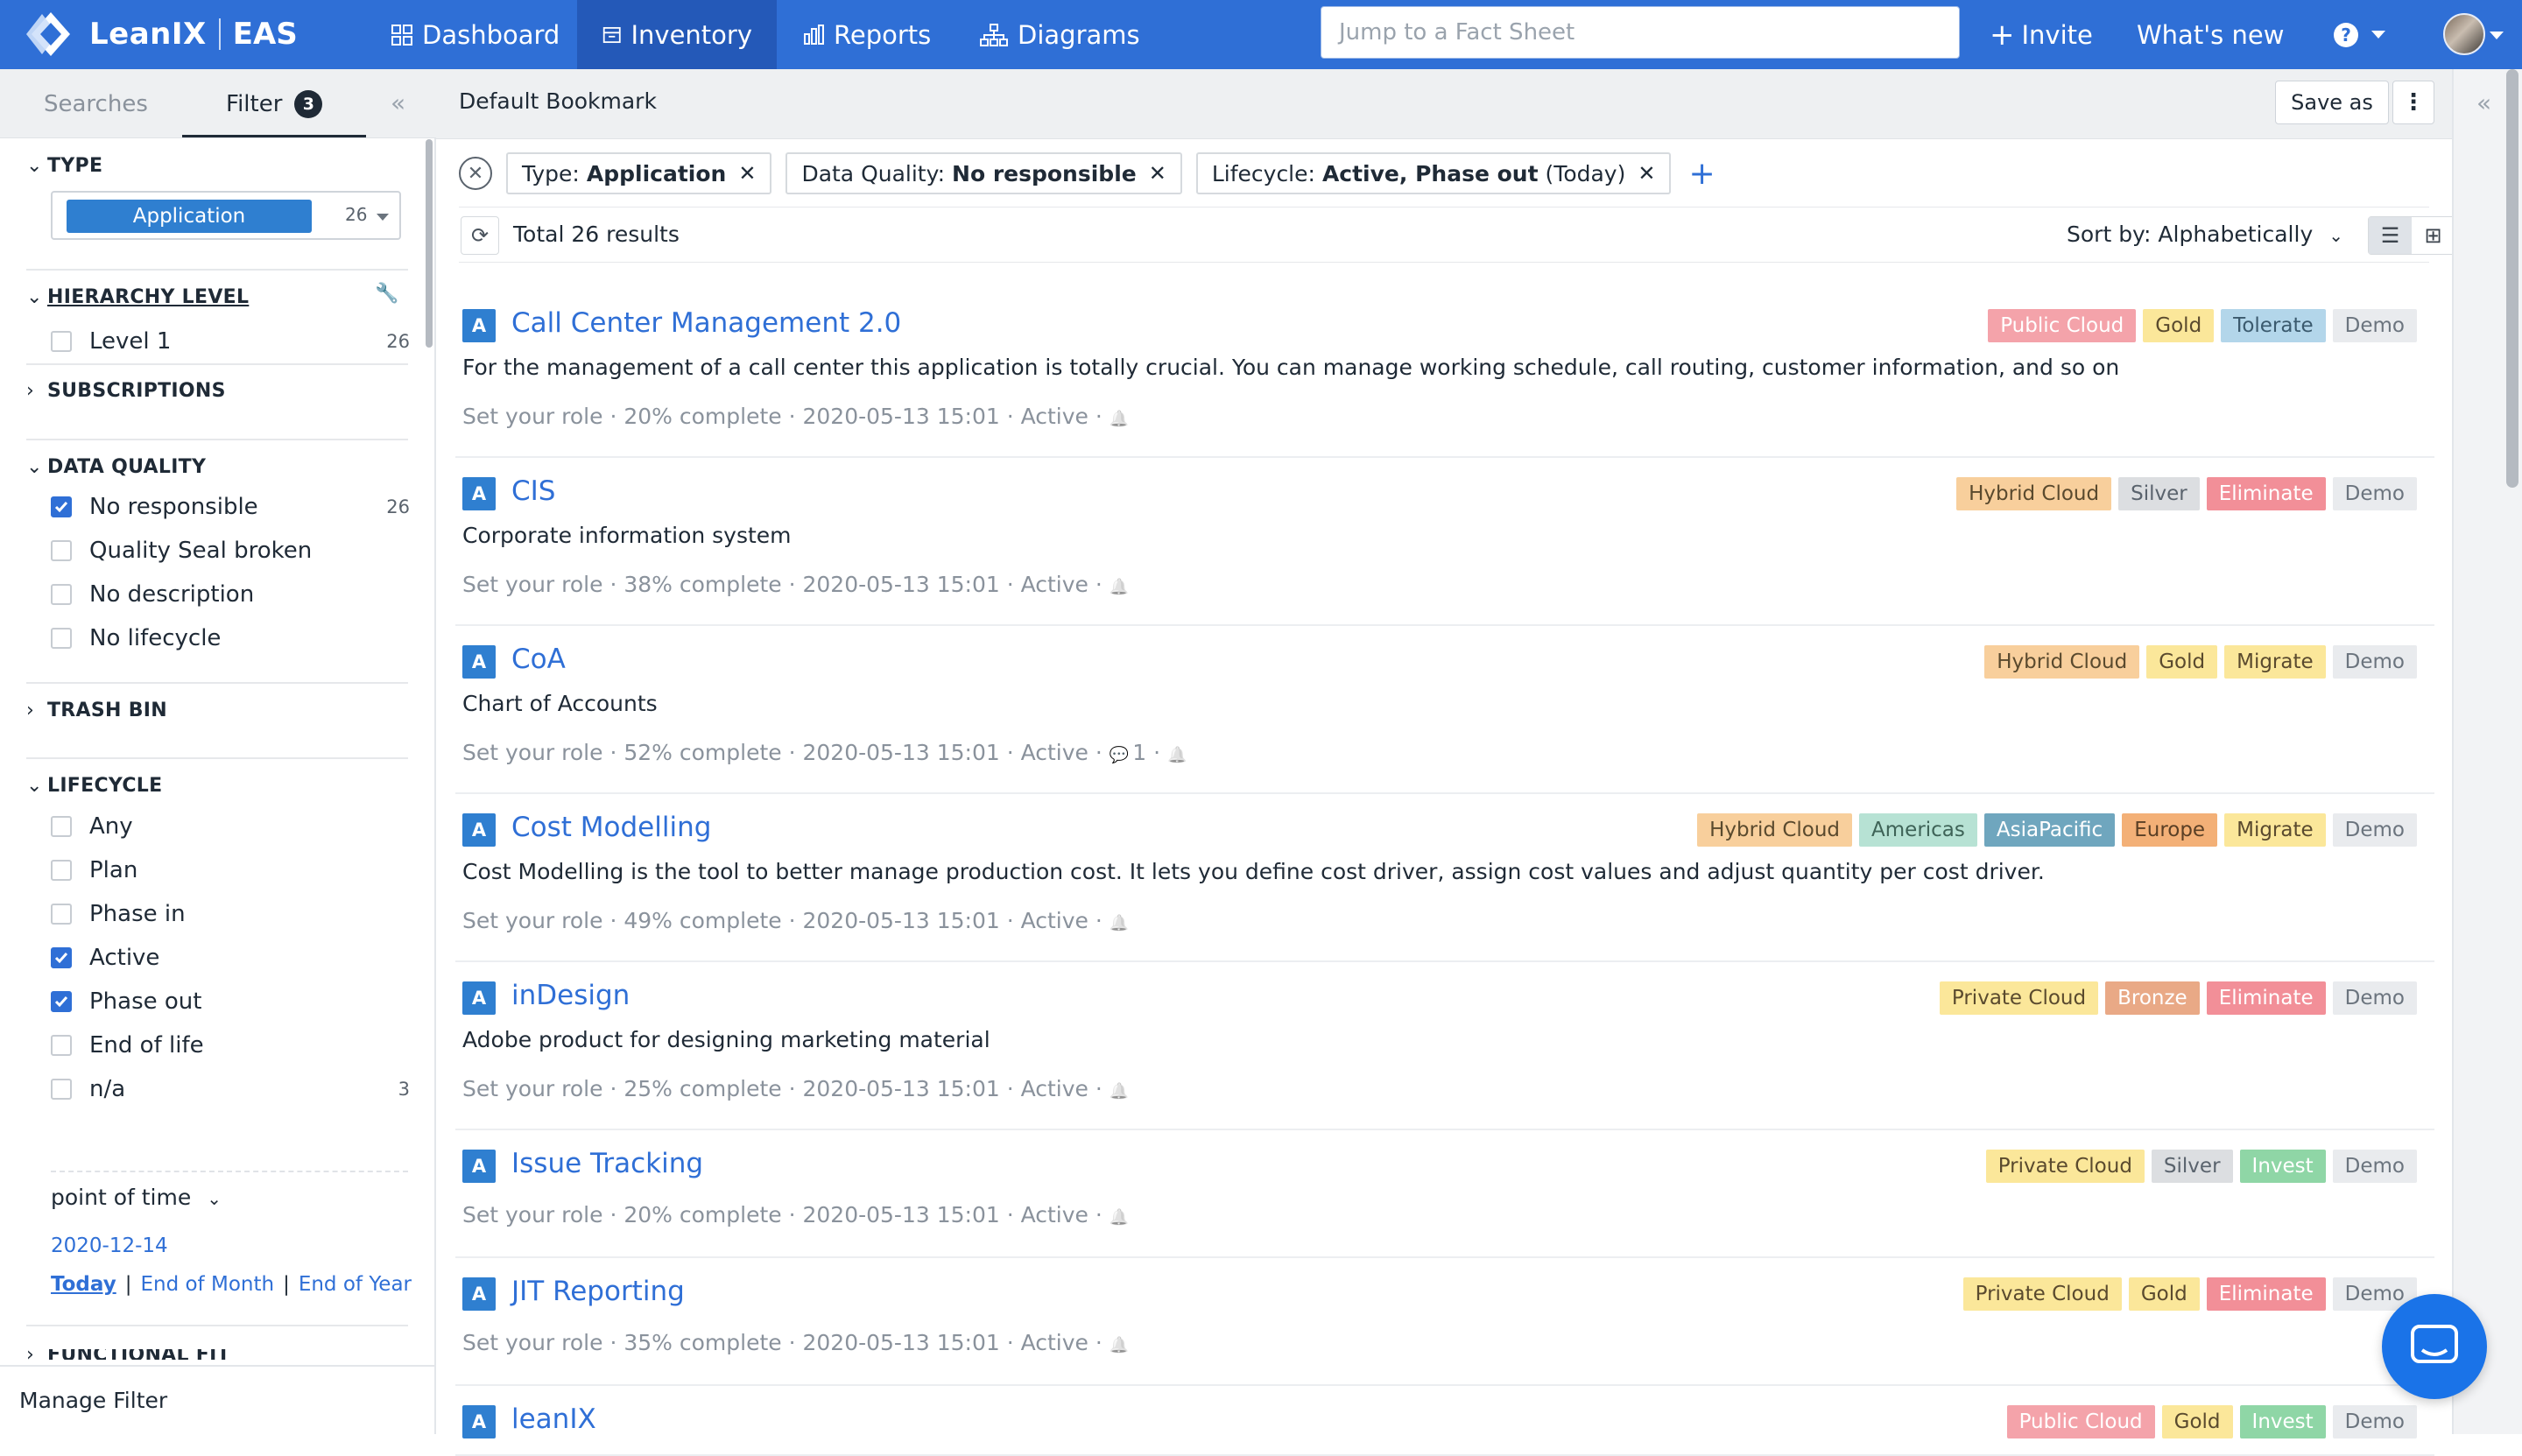 This screenshot has width=2522, height=1456. I want to click on user-menu-chevron-icon, so click(2497, 35).